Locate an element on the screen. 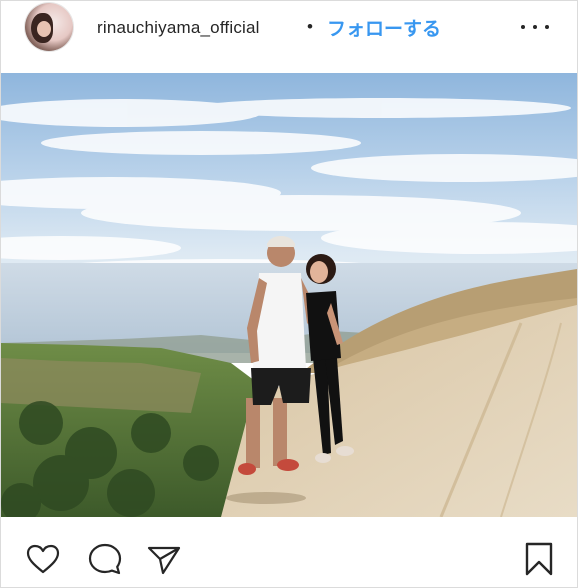  post-actions is located at coordinates (289, 552).